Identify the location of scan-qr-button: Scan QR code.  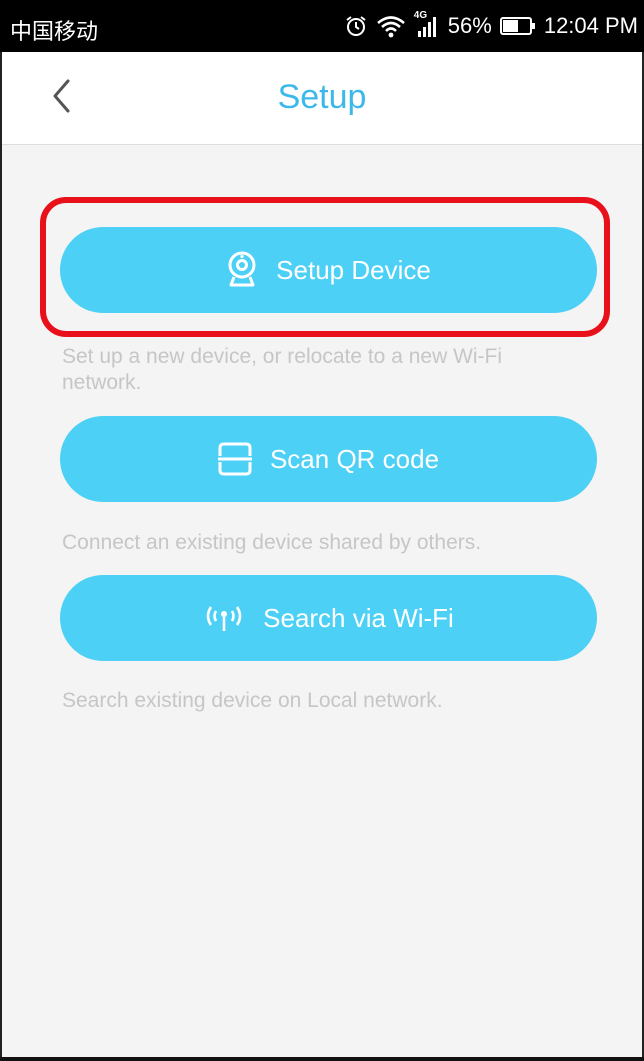
(328, 459).